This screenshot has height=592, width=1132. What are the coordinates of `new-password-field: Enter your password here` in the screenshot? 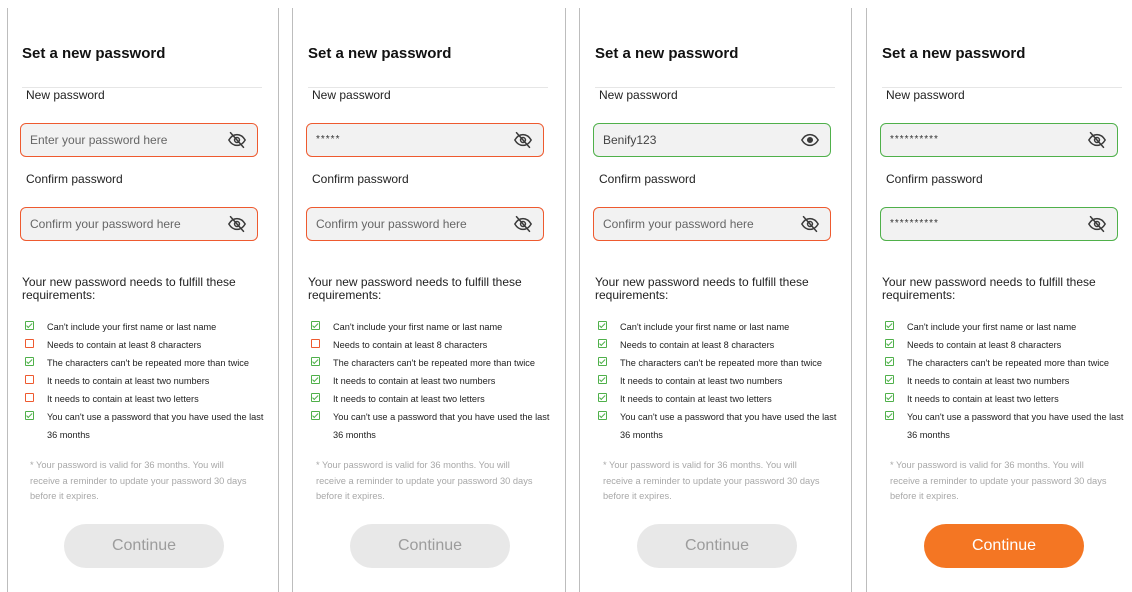 It's located at (139, 140).